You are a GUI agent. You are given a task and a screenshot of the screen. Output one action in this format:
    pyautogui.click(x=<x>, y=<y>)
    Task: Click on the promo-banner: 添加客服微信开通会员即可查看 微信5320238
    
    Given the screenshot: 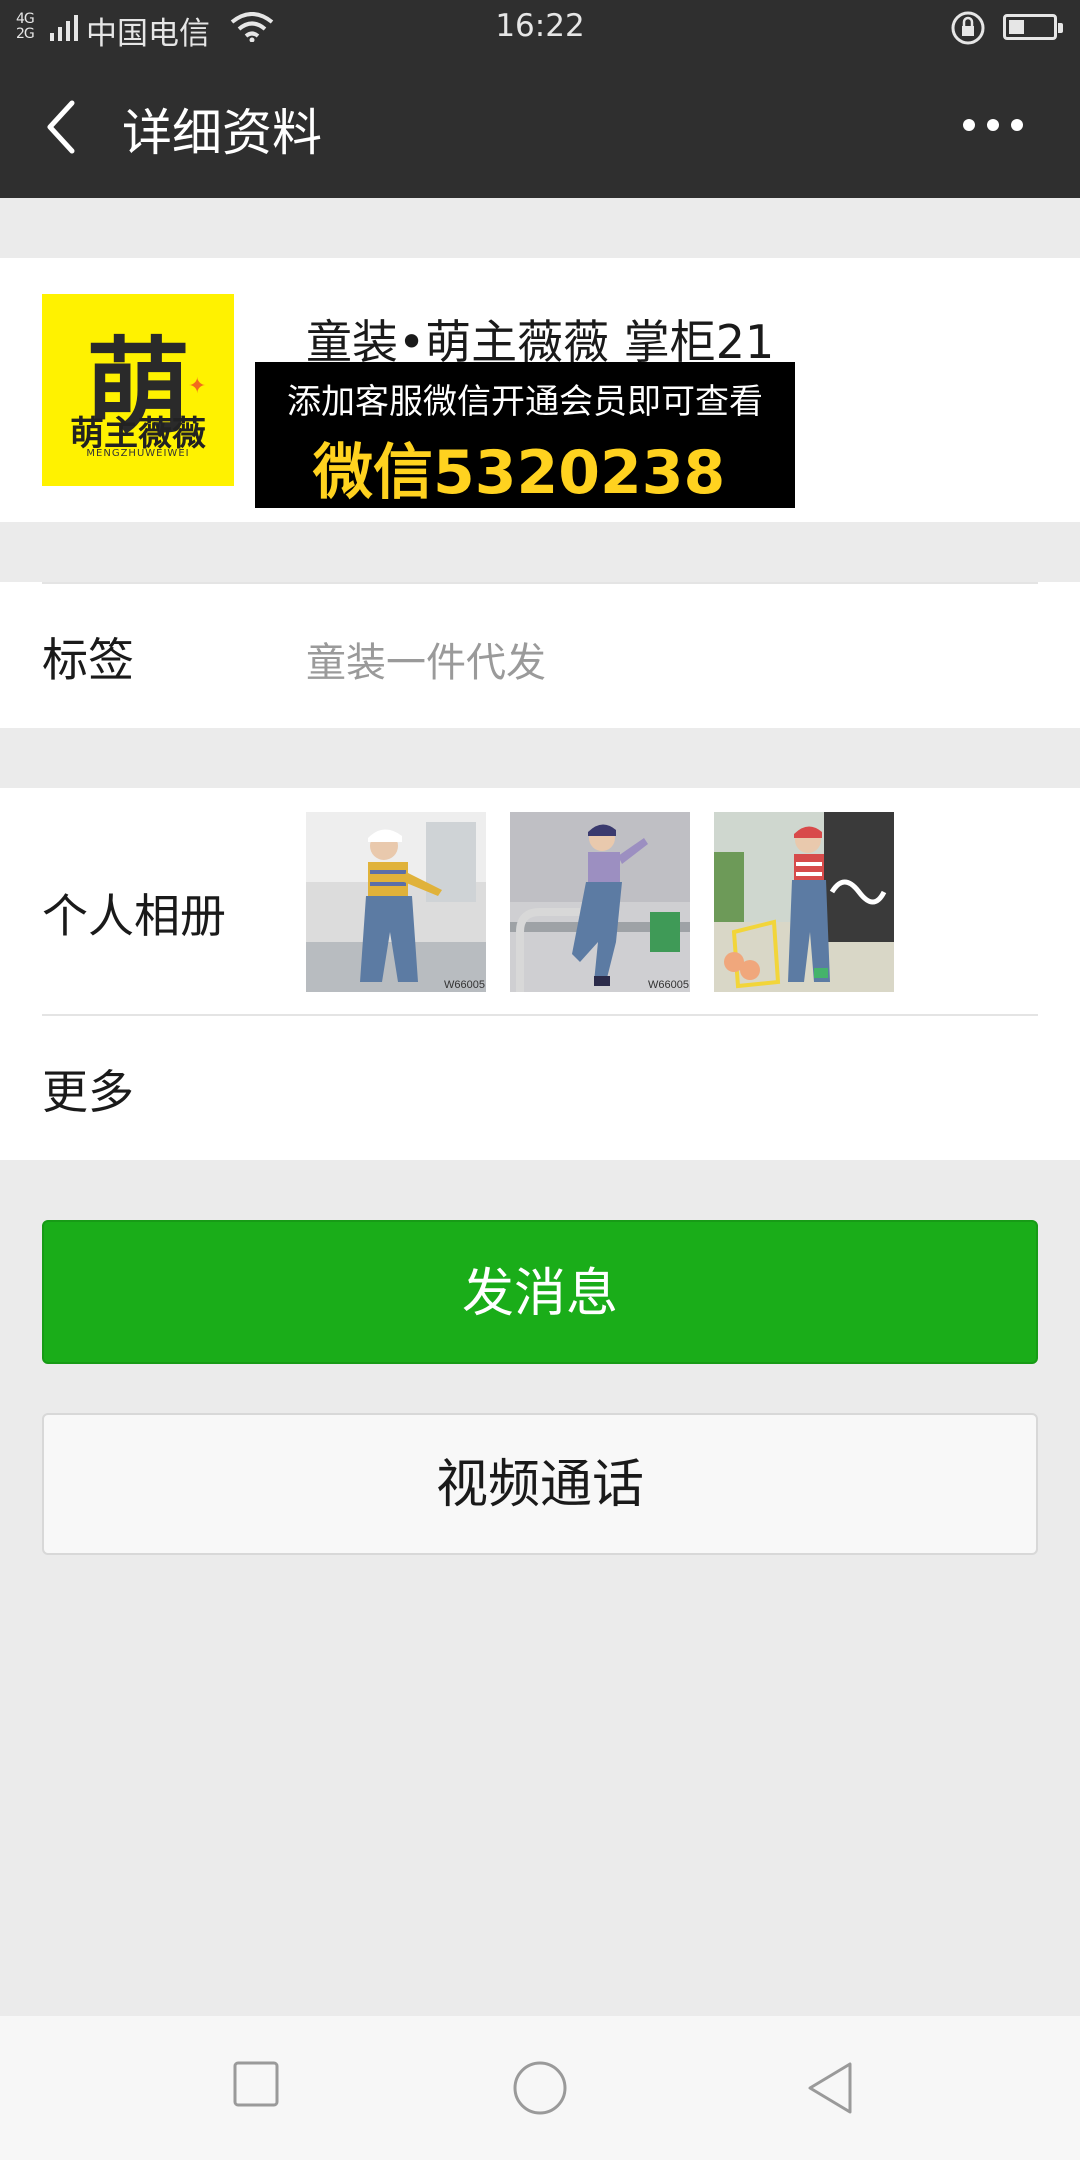 What is the action you would take?
    pyautogui.click(x=525, y=435)
    